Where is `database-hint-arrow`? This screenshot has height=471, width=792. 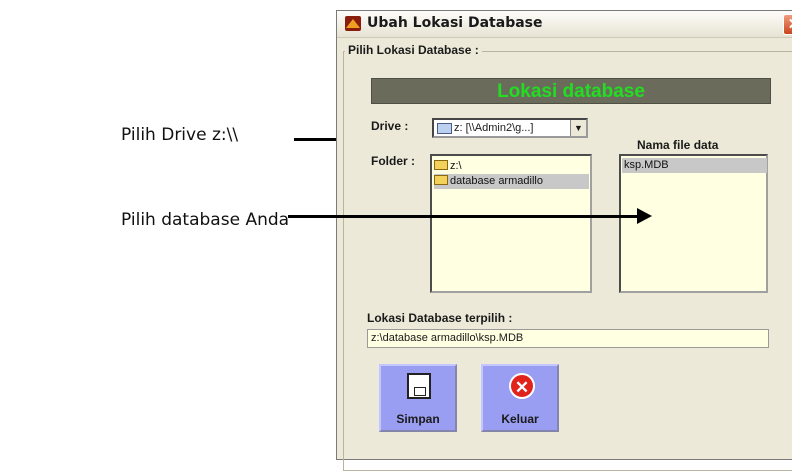
database-hint-arrow is located at coordinates (470, 216).